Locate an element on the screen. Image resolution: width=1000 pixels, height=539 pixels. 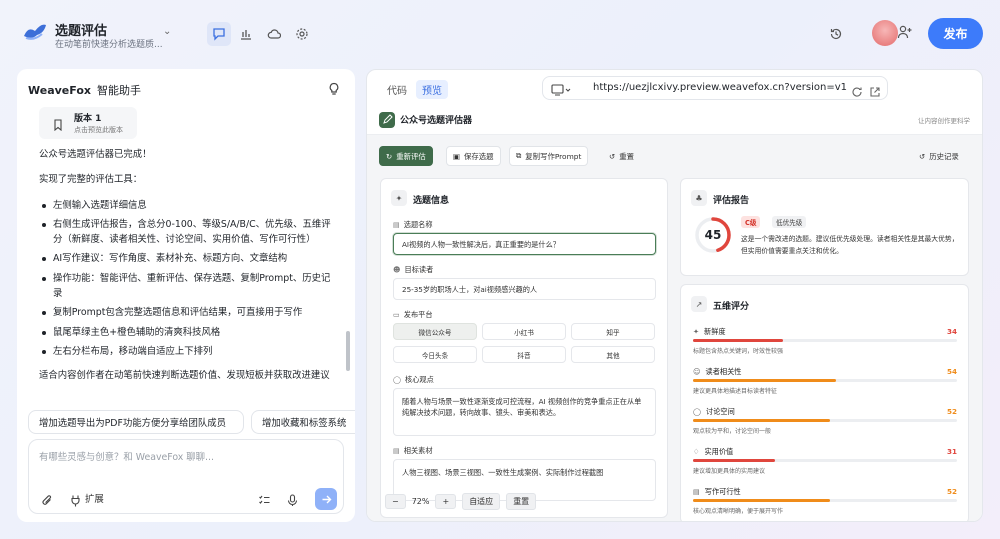
dimension-name: ✦ 新鲜度 is located at coordinates (709, 332).